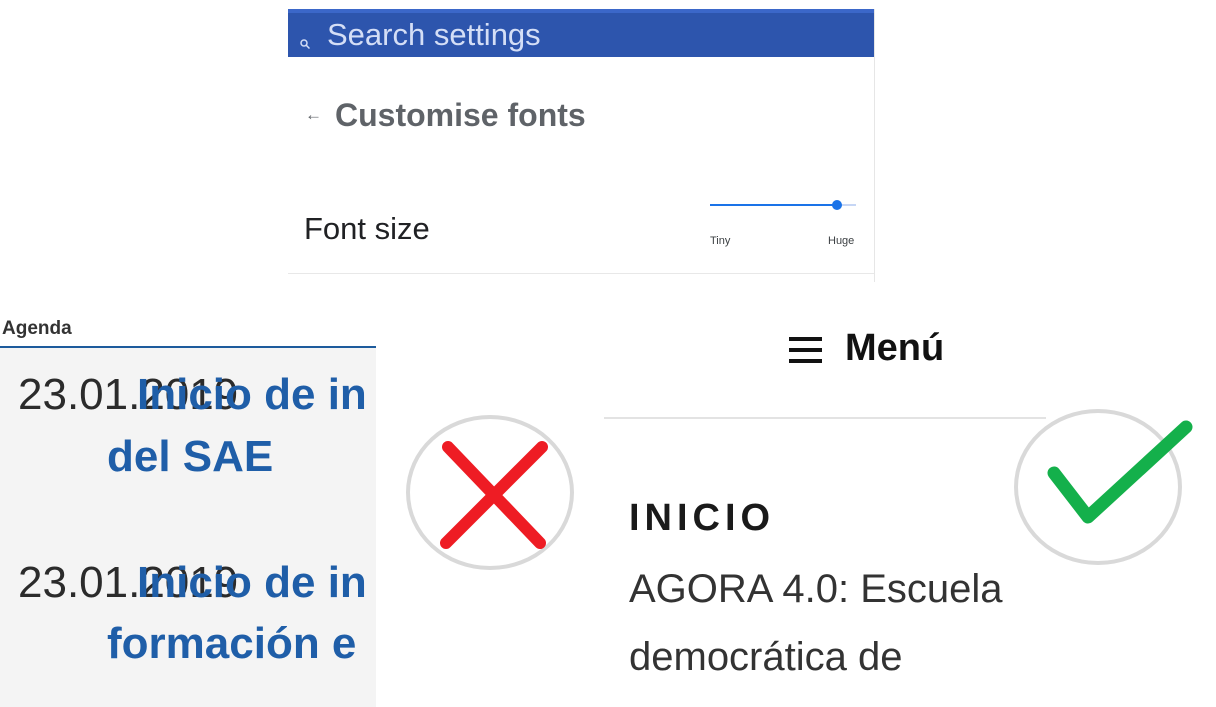  Describe the element at coordinates (367, 228) in the screenshot. I see `font-size-label: Font size` at that location.